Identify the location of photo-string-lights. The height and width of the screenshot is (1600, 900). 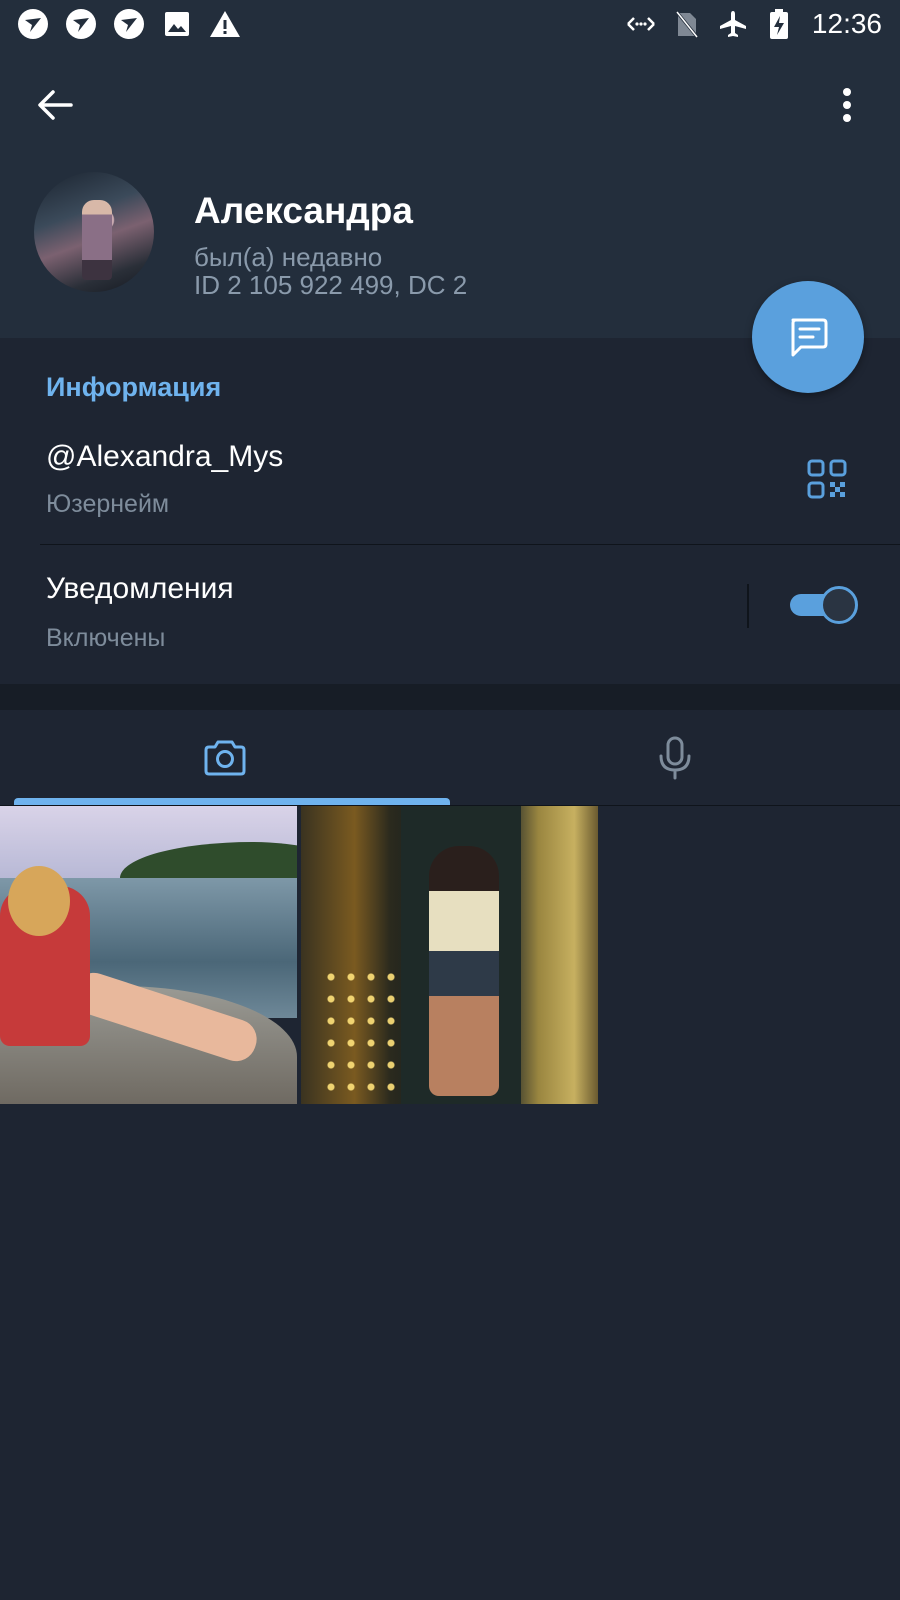
(361, 1031).